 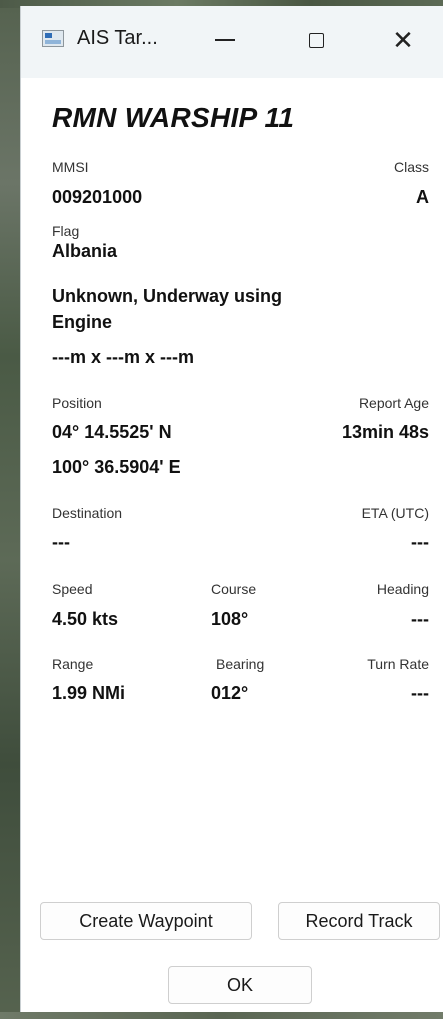 I want to click on report-age-label: Report Age, so click(x=393, y=403).